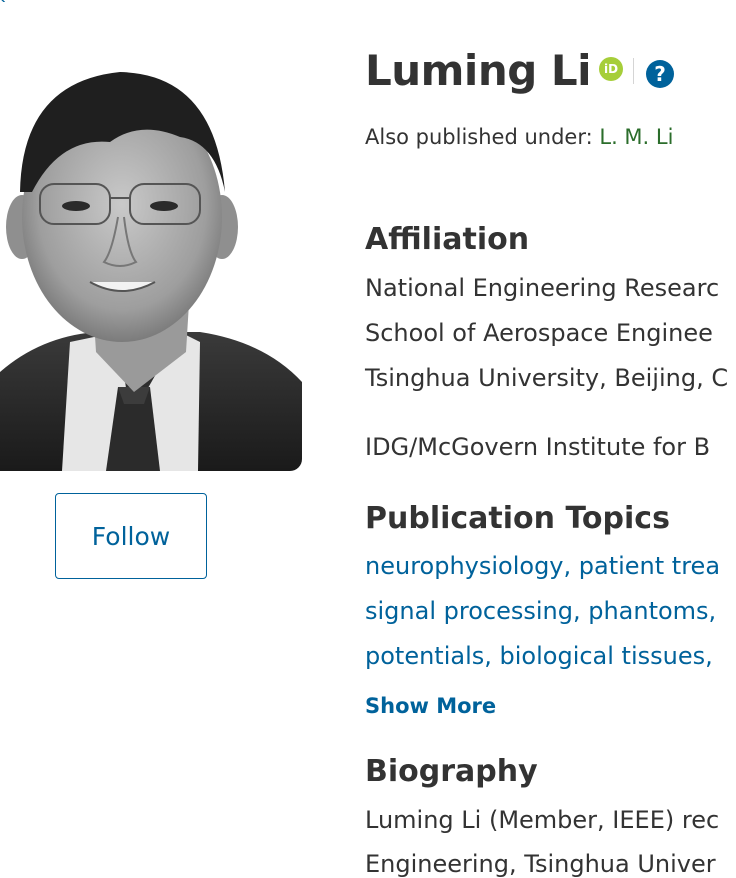 The image size is (736, 878). I want to click on profile-header: Luming Li iD ?, so click(520, 70).